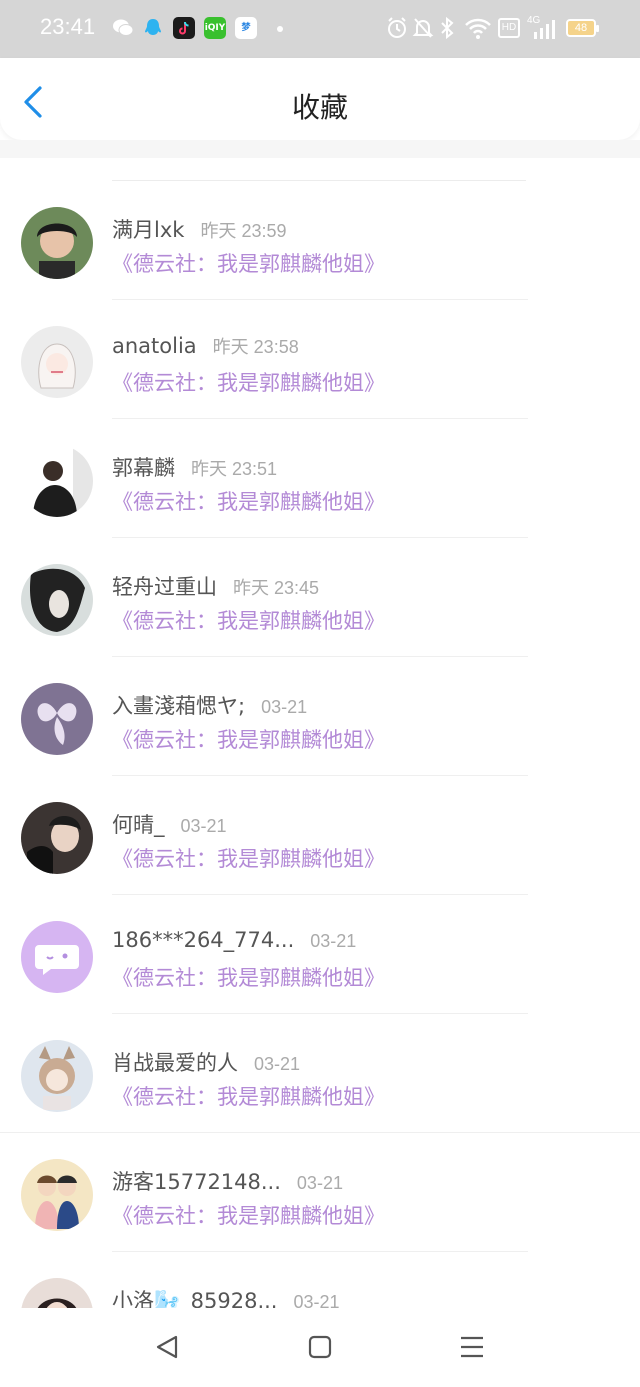 This screenshot has width=640, height=1387. I want to click on alarm-icon, so click(397, 27).